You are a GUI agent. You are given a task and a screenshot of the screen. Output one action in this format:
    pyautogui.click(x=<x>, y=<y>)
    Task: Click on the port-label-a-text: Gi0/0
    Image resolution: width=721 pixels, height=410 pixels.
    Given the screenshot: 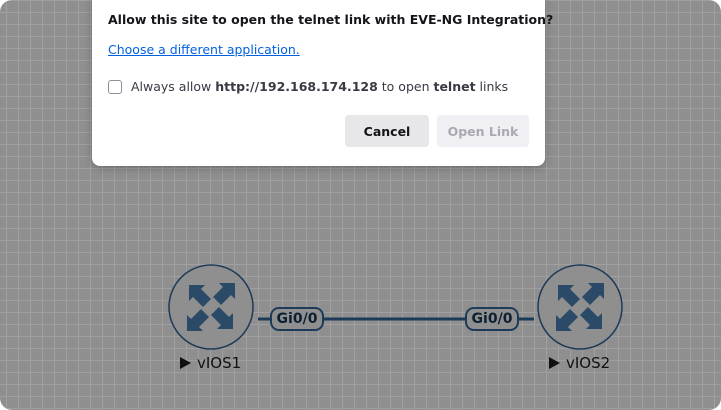 What is the action you would take?
    pyautogui.click(x=297, y=319)
    